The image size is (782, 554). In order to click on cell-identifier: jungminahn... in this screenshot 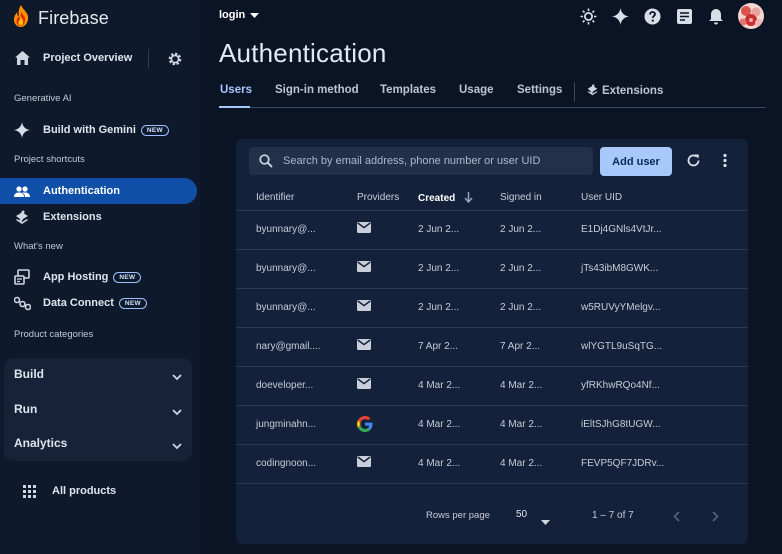, I will do `click(286, 424)`.